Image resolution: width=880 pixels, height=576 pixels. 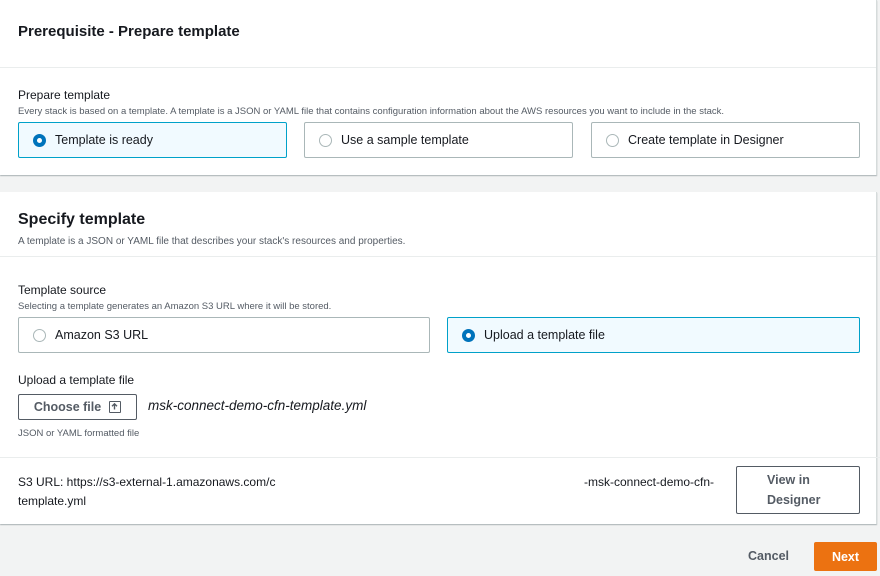 What do you see at coordinates (440, 457) in the screenshot?
I see `divider` at bounding box center [440, 457].